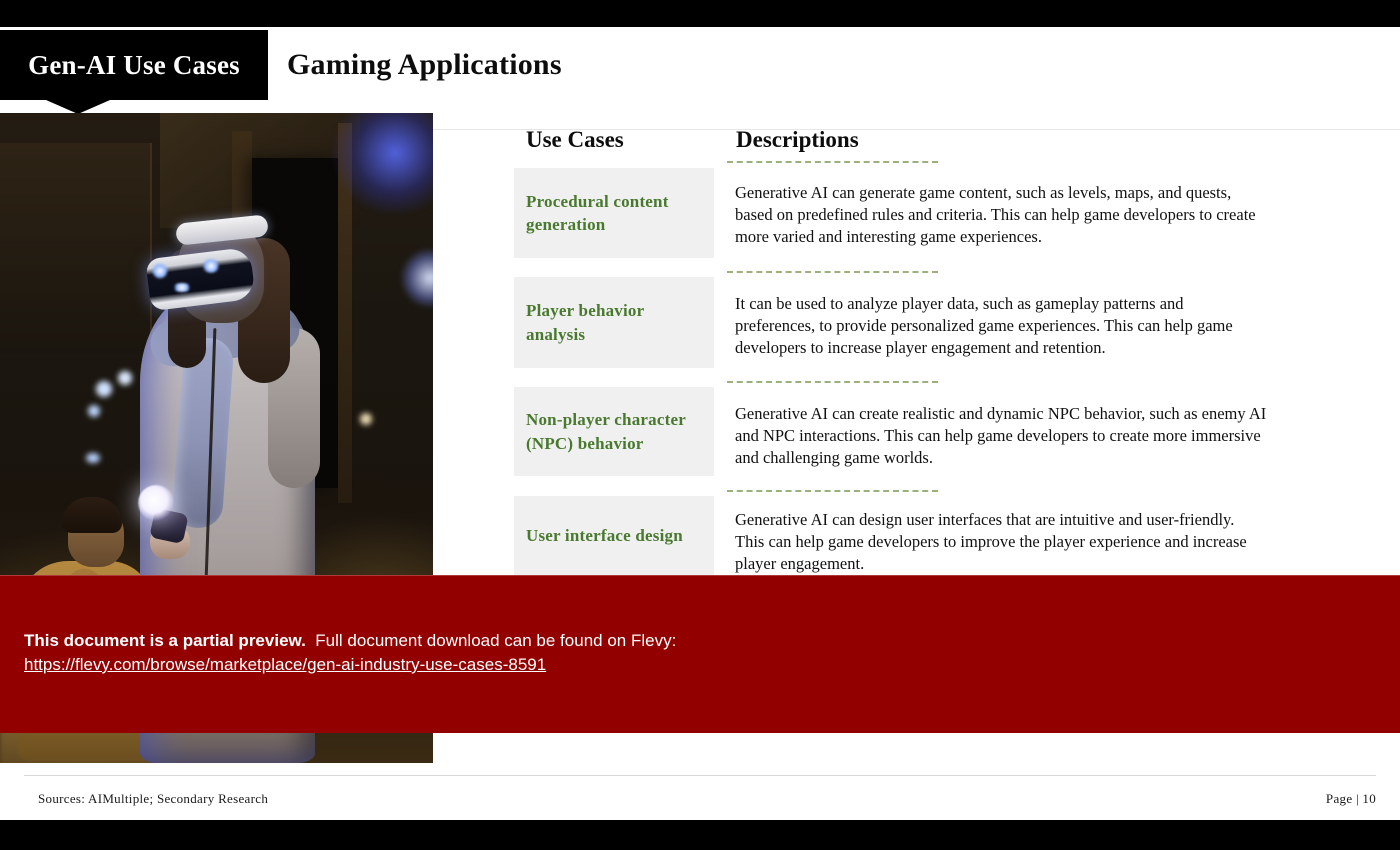  I want to click on bottom-black-bar, so click(700, 835).